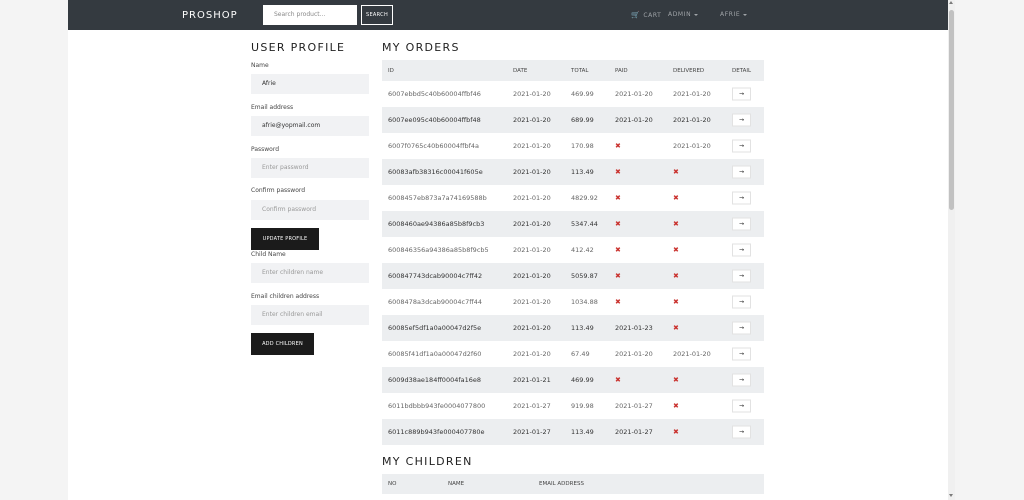  What do you see at coordinates (582, 120) in the screenshot?
I see `order-total: 689.99` at bounding box center [582, 120].